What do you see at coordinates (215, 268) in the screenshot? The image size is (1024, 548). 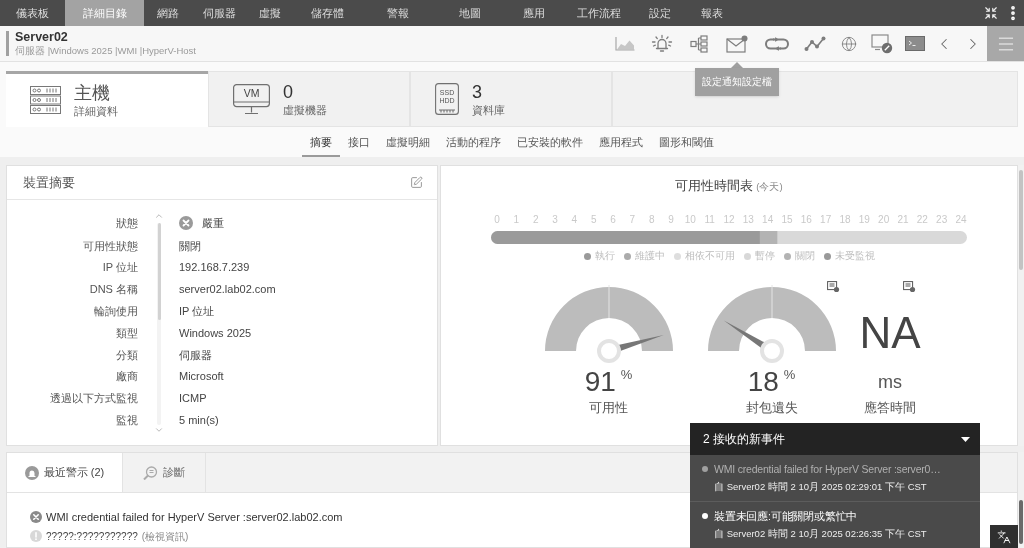 I see `field-value: 192.168.7.239` at bounding box center [215, 268].